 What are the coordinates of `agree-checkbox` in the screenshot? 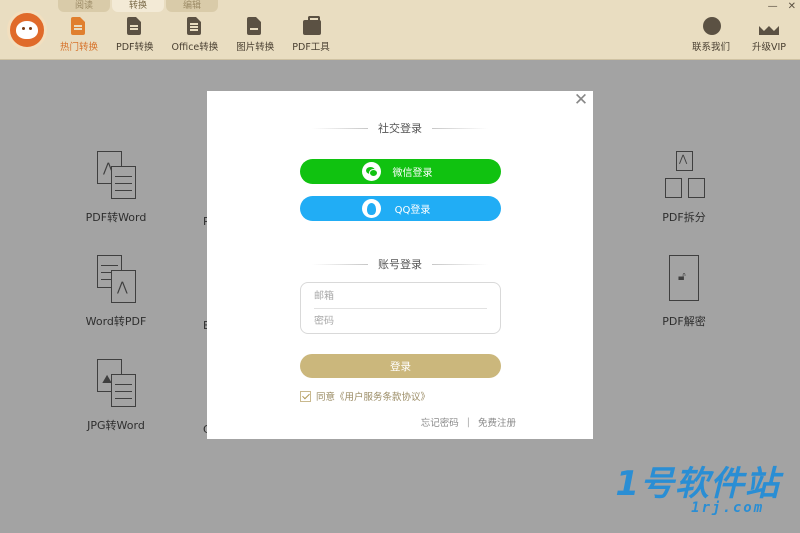 It's located at (305, 396).